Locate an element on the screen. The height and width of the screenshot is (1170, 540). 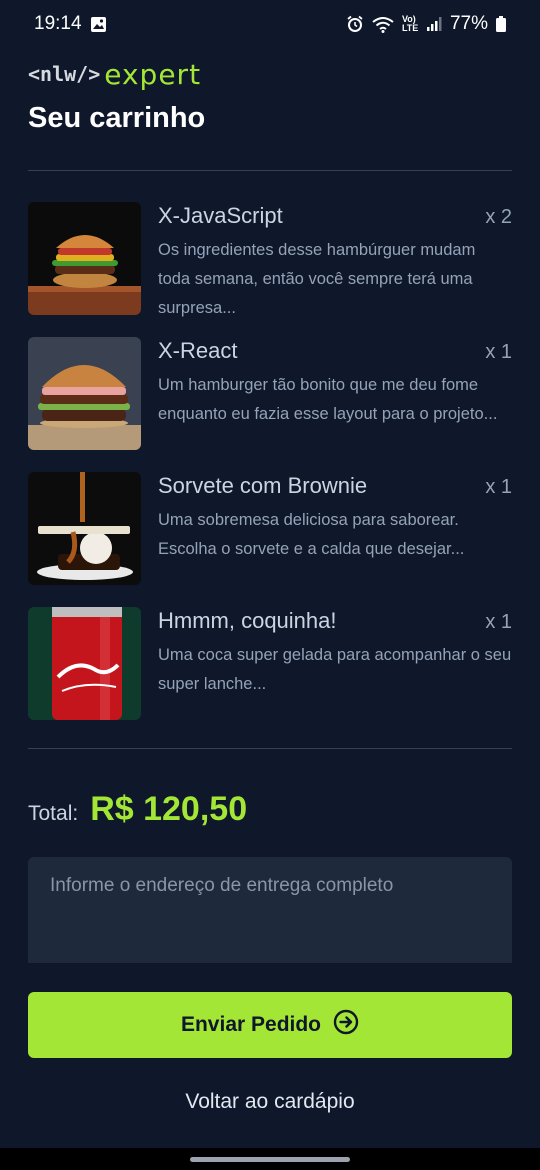
bottom-divider is located at coordinates (270, 748).